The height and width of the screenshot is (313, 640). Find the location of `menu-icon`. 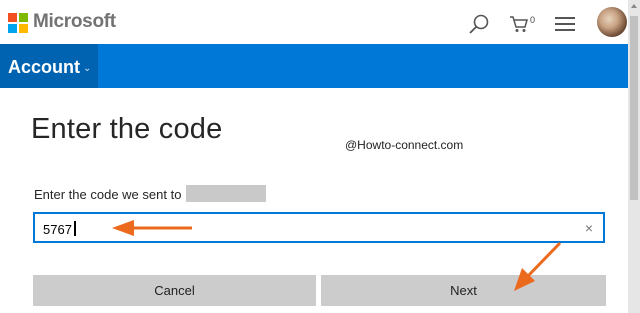

menu-icon is located at coordinates (565, 24).